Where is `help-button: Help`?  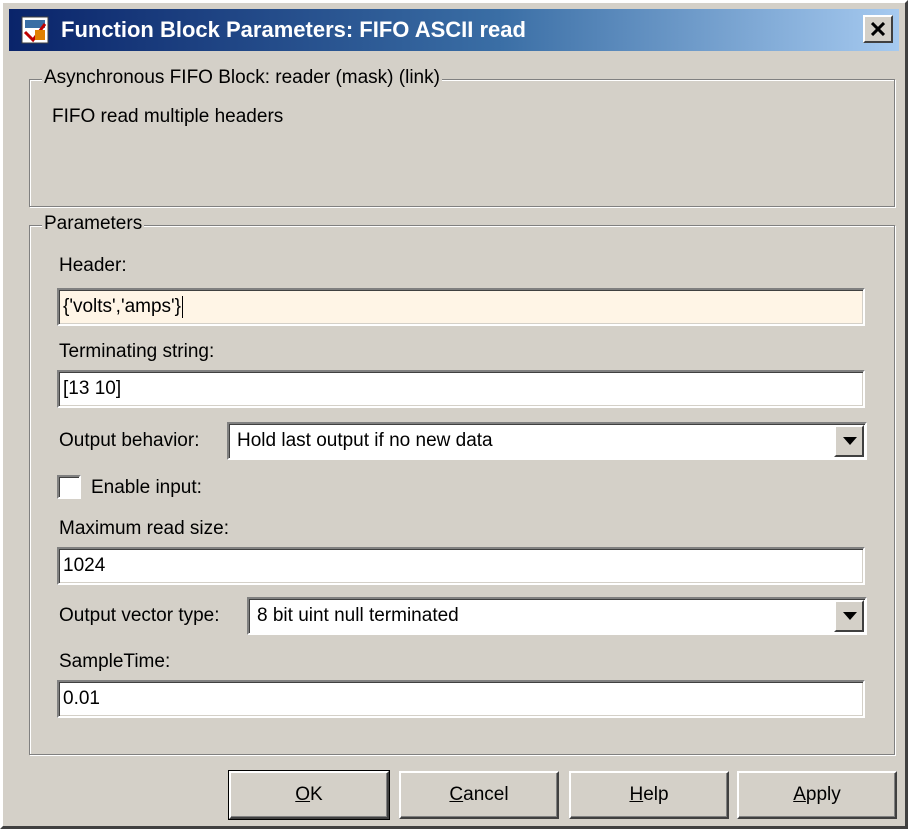
help-button: Help is located at coordinates (649, 795).